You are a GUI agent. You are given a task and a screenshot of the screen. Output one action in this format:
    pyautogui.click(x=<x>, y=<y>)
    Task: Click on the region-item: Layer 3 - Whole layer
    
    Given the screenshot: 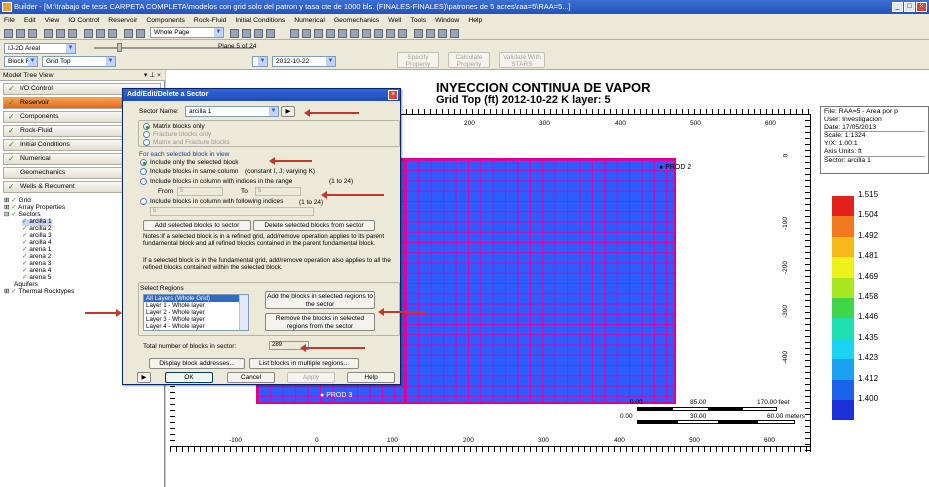 What is the action you would take?
    pyautogui.click(x=196, y=319)
    